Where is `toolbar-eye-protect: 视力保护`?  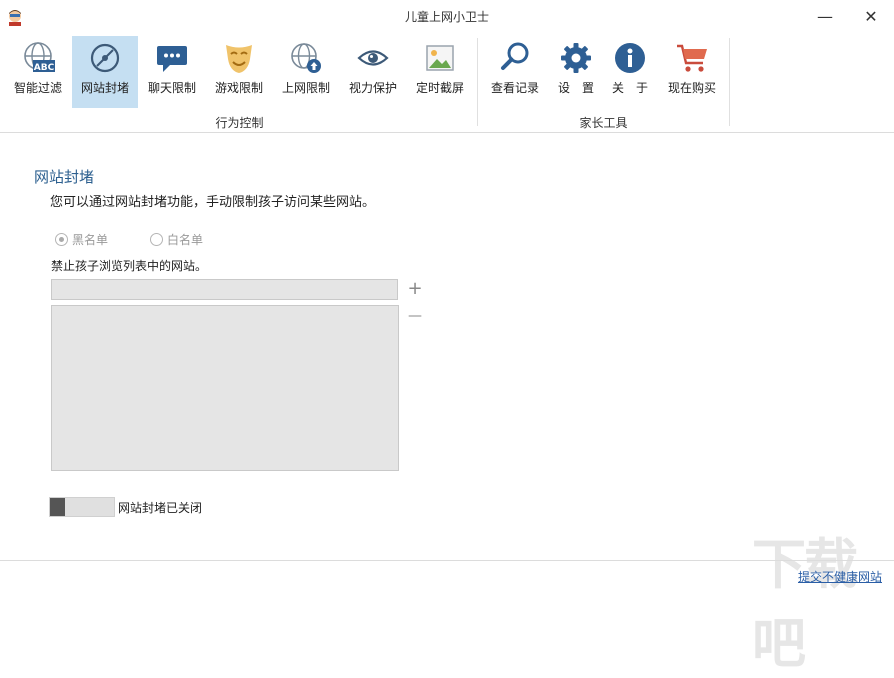 toolbar-eye-protect: 视力保护 is located at coordinates (373, 72).